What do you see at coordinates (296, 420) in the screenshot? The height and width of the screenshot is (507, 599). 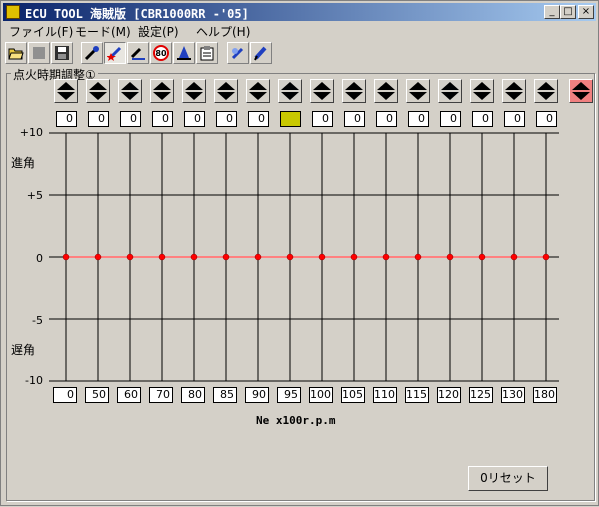 I see `x-axis-title: Ne x100r.p.m` at bounding box center [296, 420].